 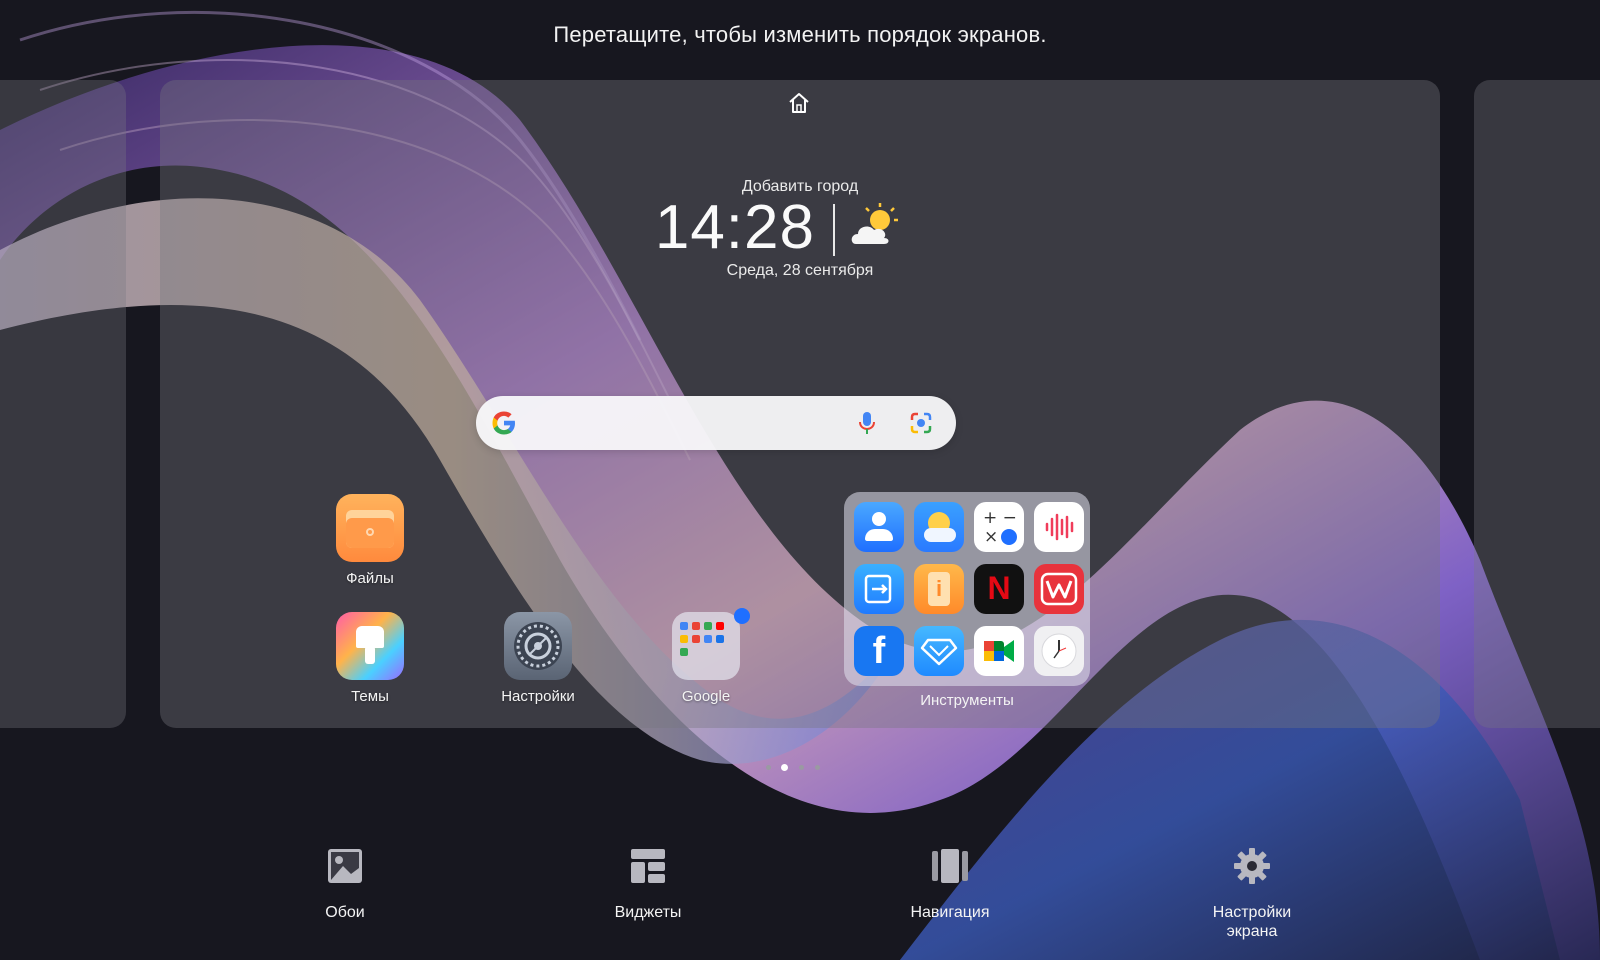 What do you see at coordinates (874, 223) in the screenshot?
I see `partly-sunny-icon` at bounding box center [874, 223].